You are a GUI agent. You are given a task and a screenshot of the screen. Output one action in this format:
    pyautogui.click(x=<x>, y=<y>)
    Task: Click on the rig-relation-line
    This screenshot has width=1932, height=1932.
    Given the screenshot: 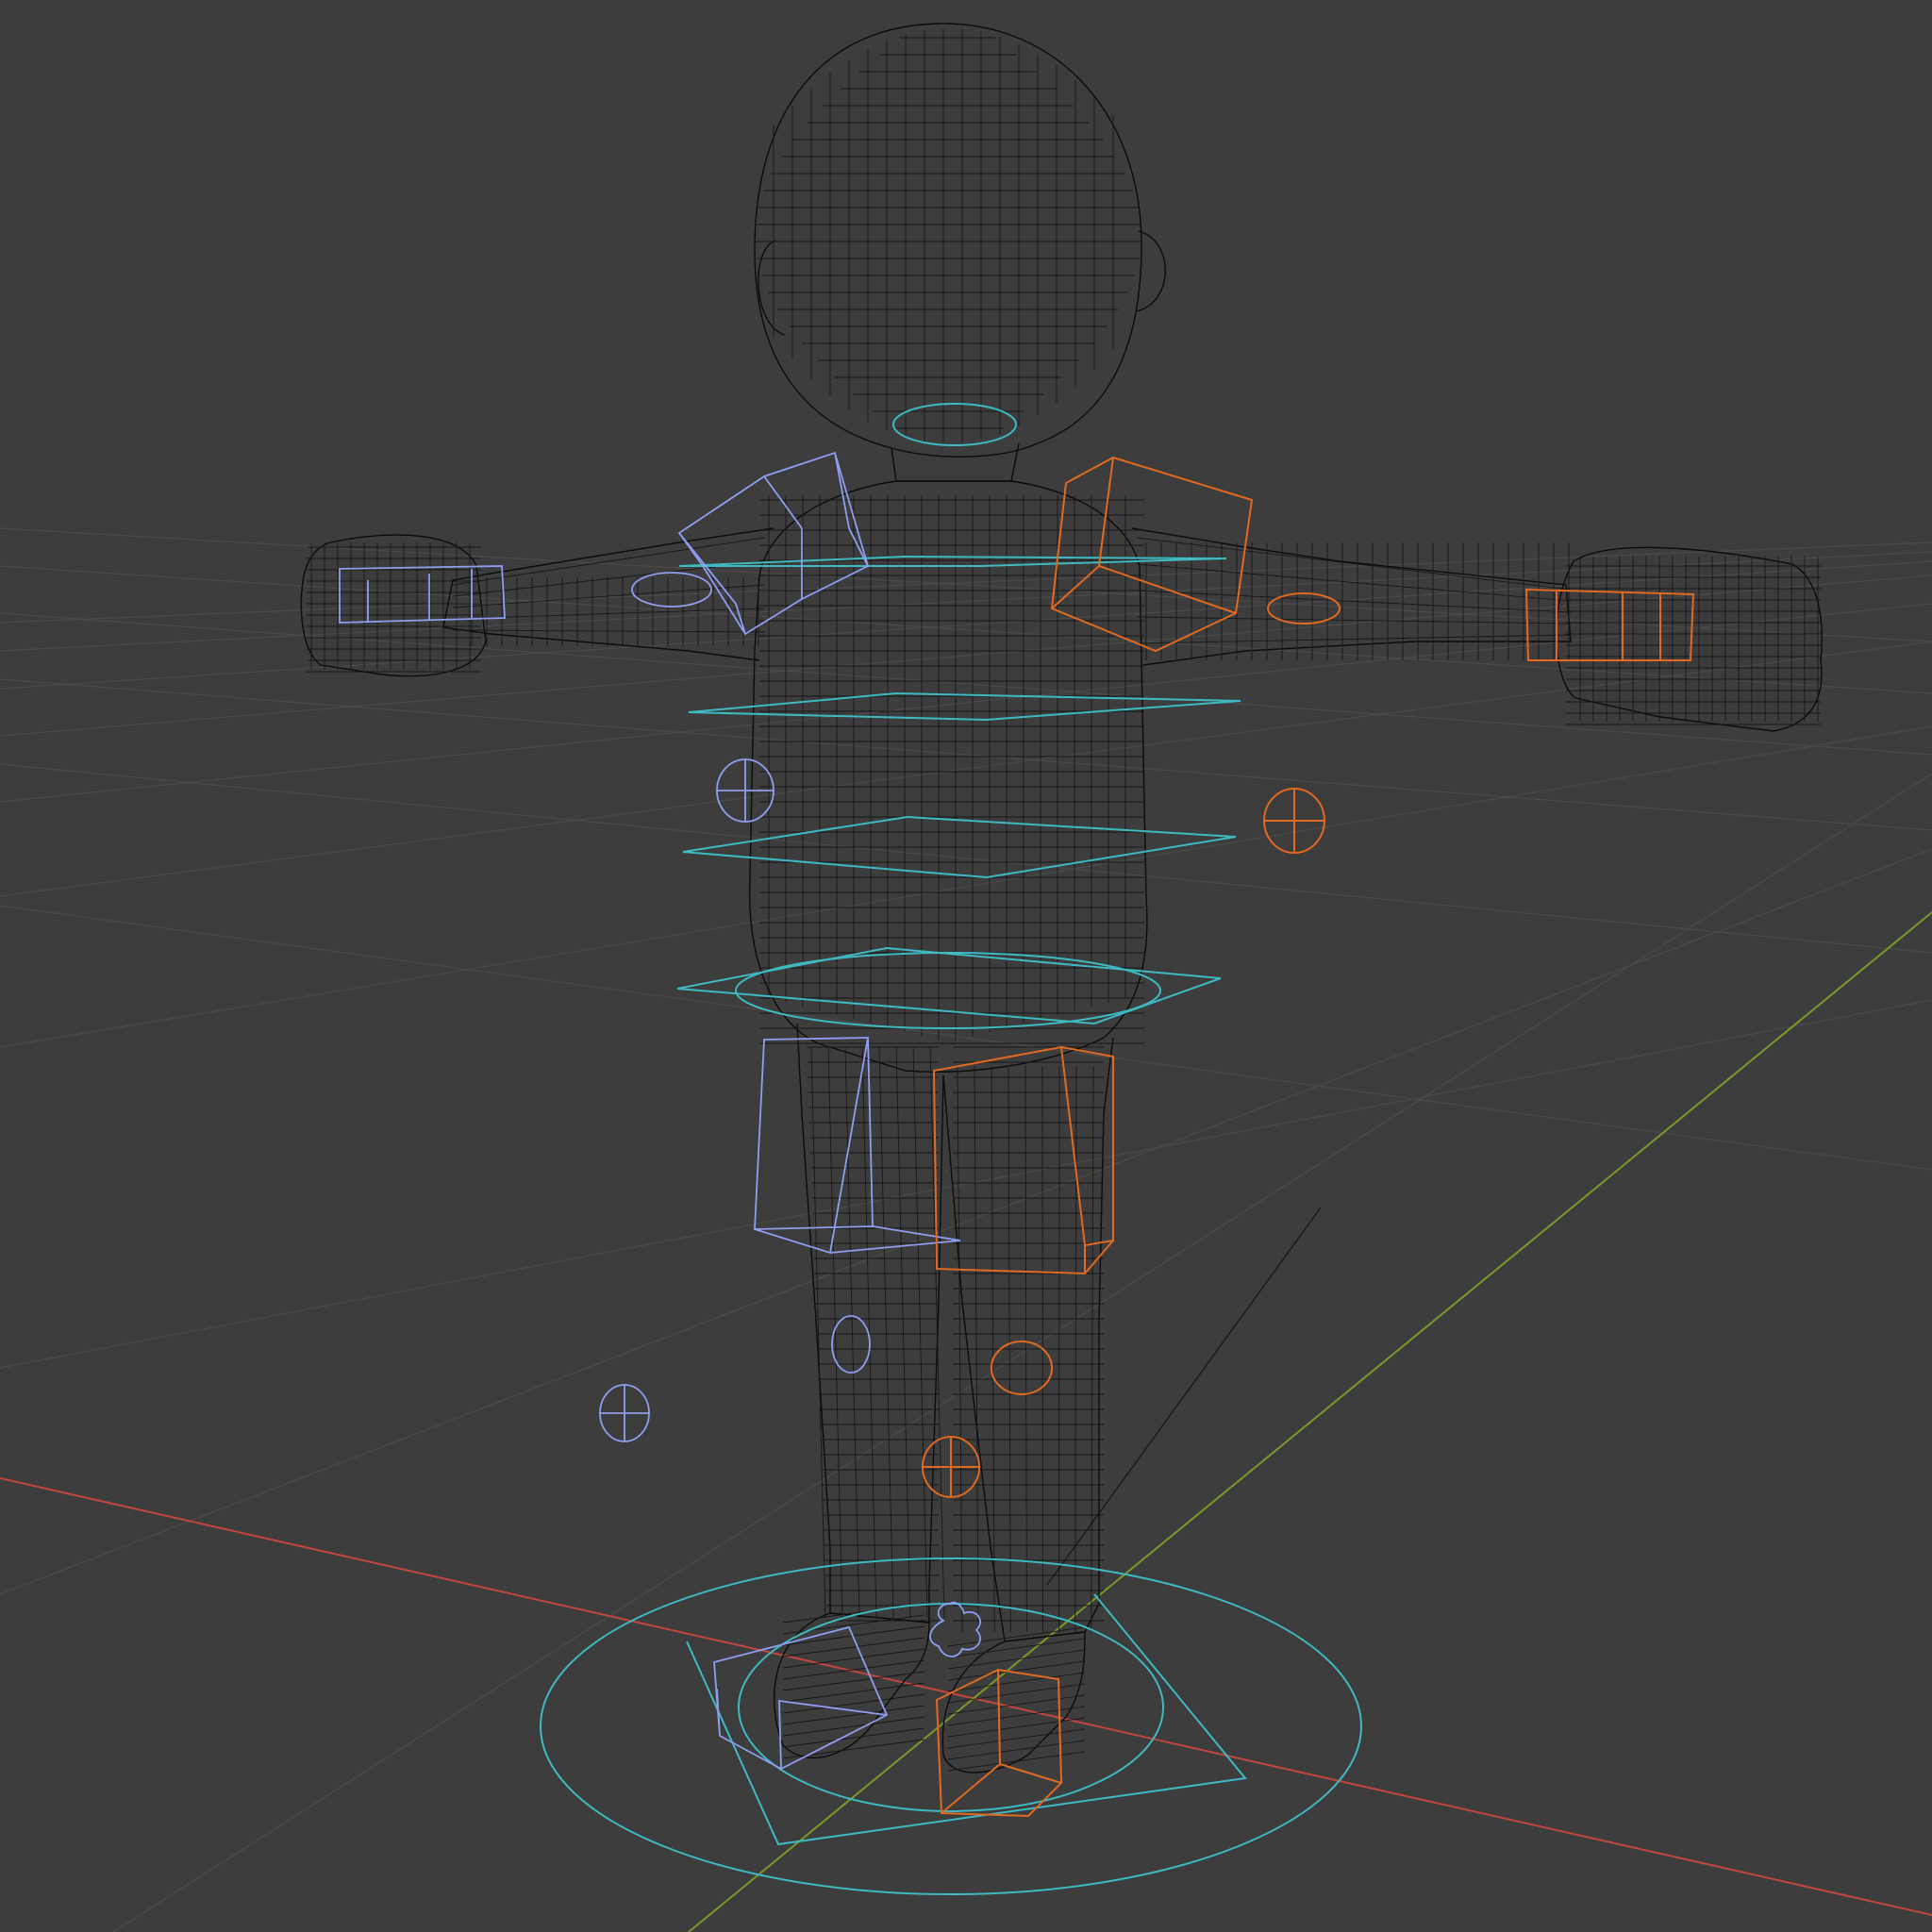 What is the action you would take?
    pyautogui.click(x=1184, y=1397)
    